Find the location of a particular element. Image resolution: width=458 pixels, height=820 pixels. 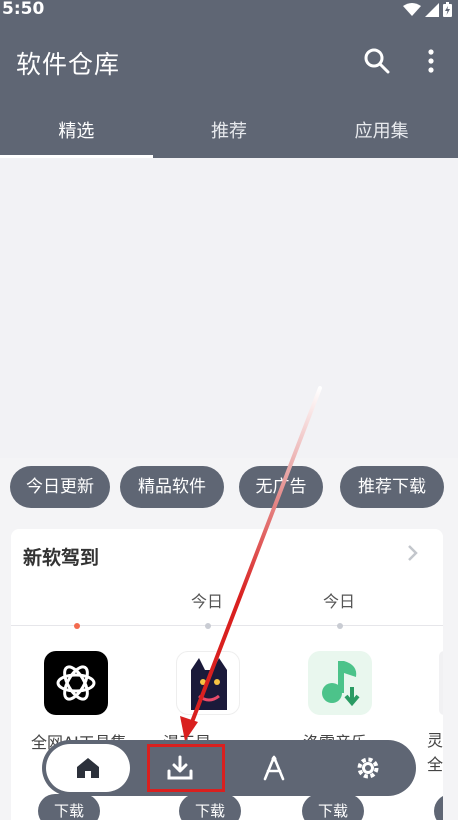

more-vertical-icon is located at coordinates (431, 61).